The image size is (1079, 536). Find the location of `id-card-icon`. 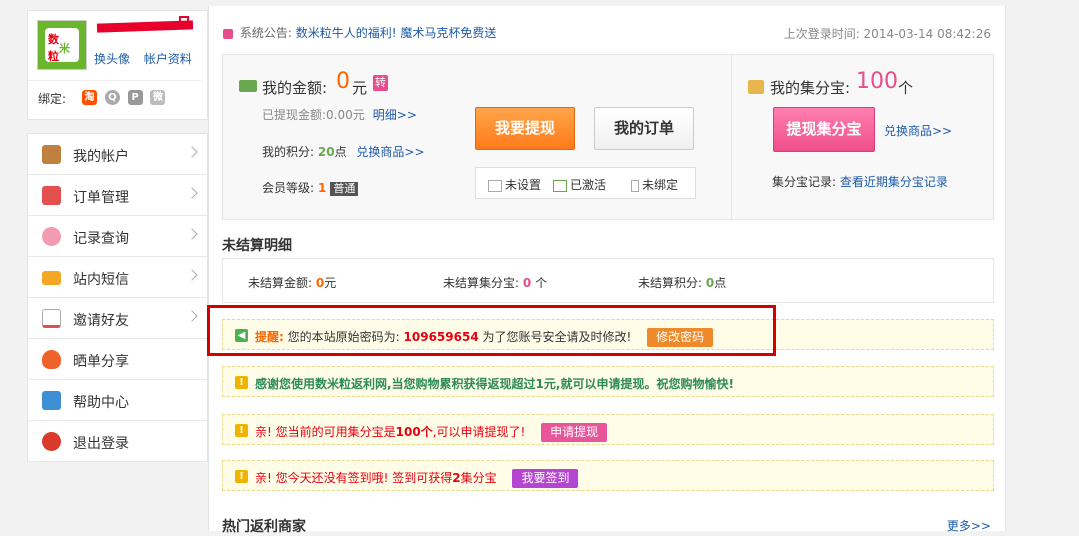

id-card-icon is located at coordinates (495, 185).